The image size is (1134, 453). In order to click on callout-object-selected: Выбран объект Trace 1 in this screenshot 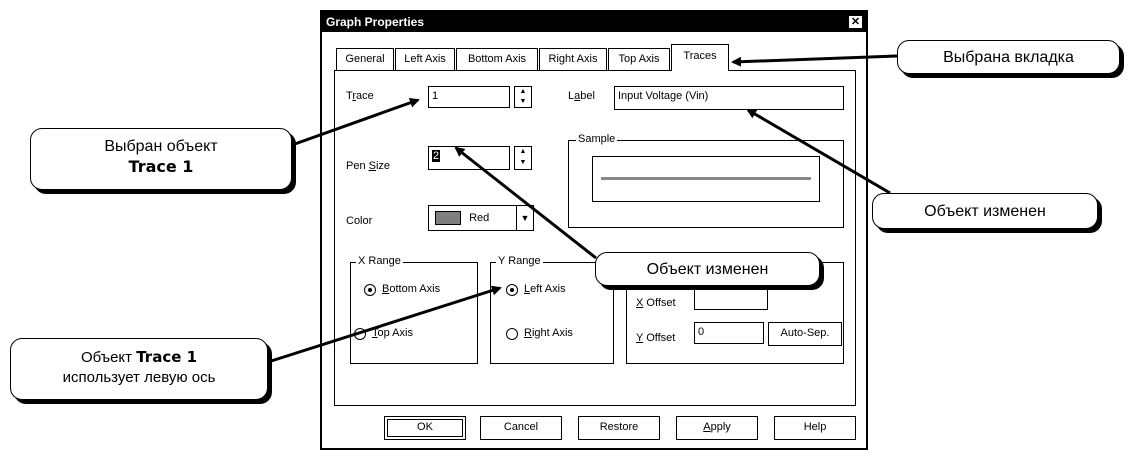, I will do `click(161, 159)`.